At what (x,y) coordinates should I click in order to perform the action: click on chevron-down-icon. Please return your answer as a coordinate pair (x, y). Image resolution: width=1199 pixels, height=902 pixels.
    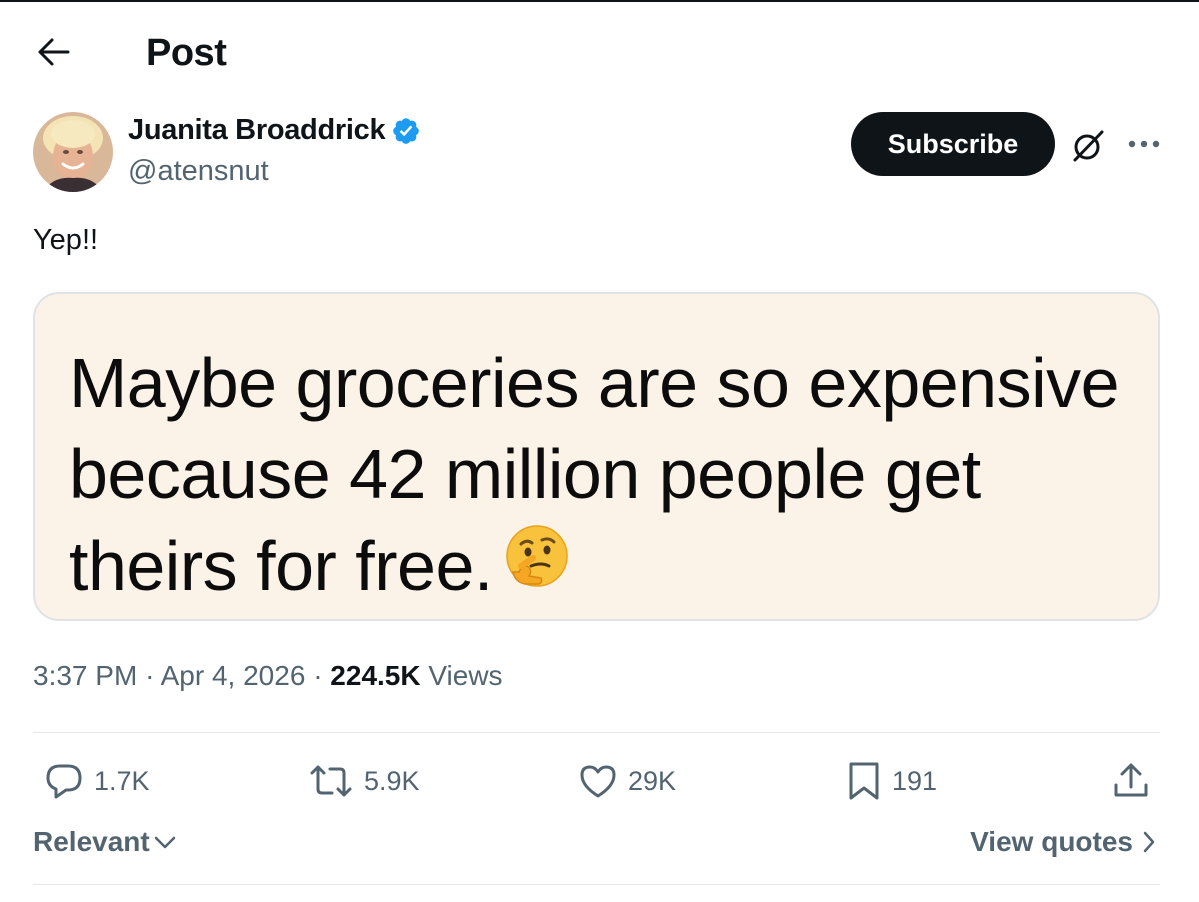
    Looking at the image, I should click on (164, 842).